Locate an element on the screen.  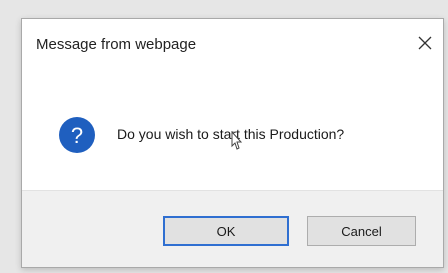
close-icon is located at coordinates (425, 43).